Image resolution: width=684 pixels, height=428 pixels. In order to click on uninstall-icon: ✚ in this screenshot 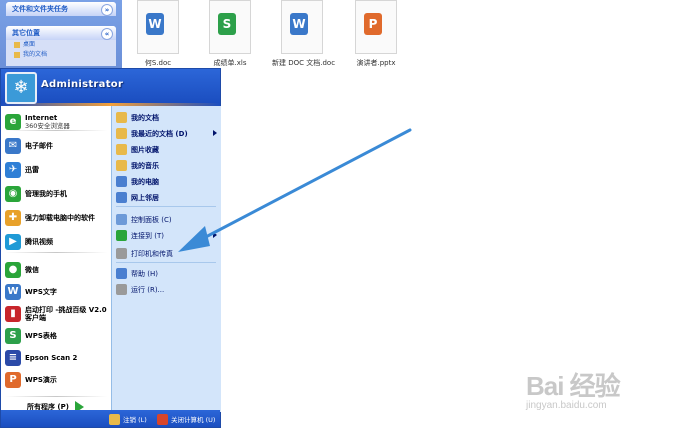, I will do `click(13, 218)`.